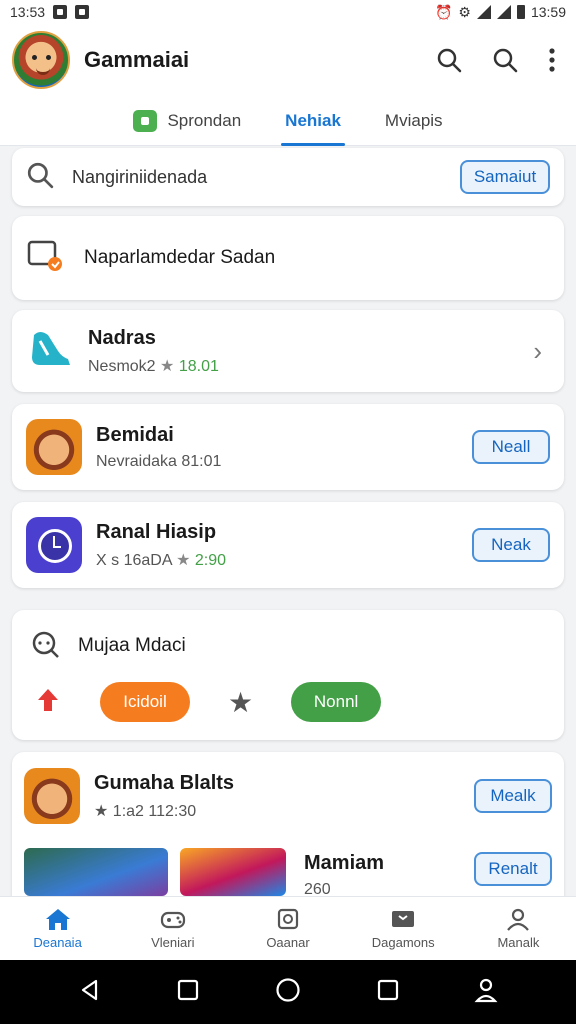  Describe the element at coordinates (137, 59) in the screenshot. I see `app-title: Gammaiai` at that location.